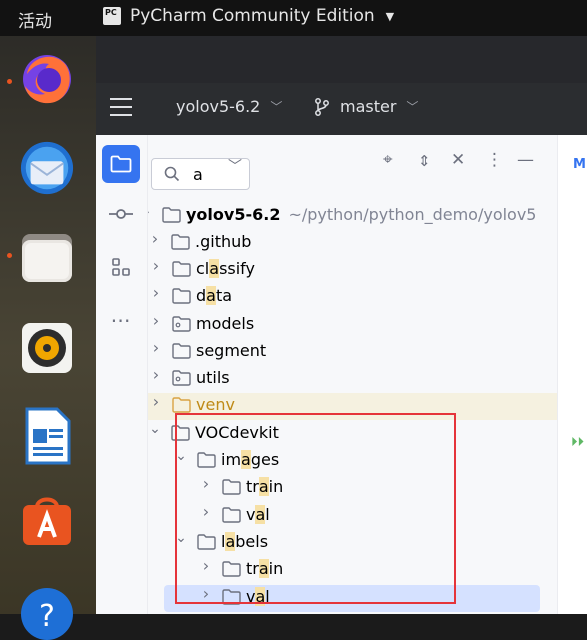  What do you see at coordinates (237, 268) in the screenshot?
I see `label-text: ssify` at bounding box center [237, 268].